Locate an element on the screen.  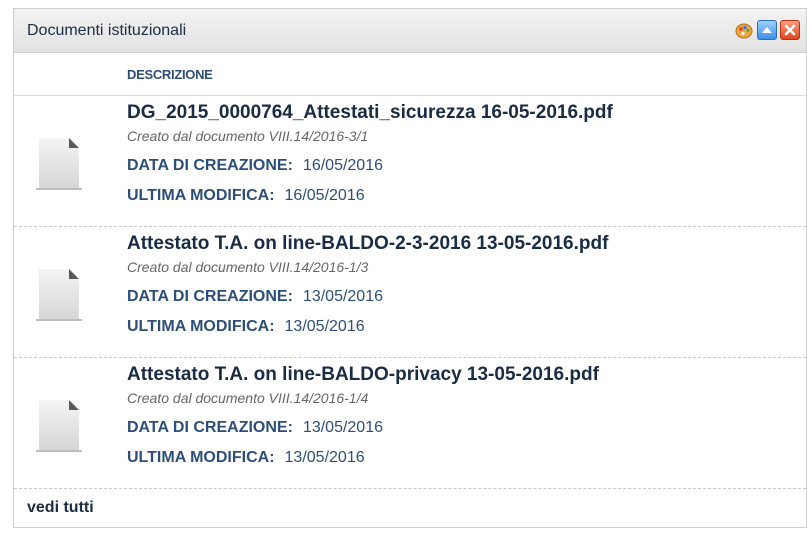
column-header-description: DESCRIZIONE is located at coordinates (170, 74).